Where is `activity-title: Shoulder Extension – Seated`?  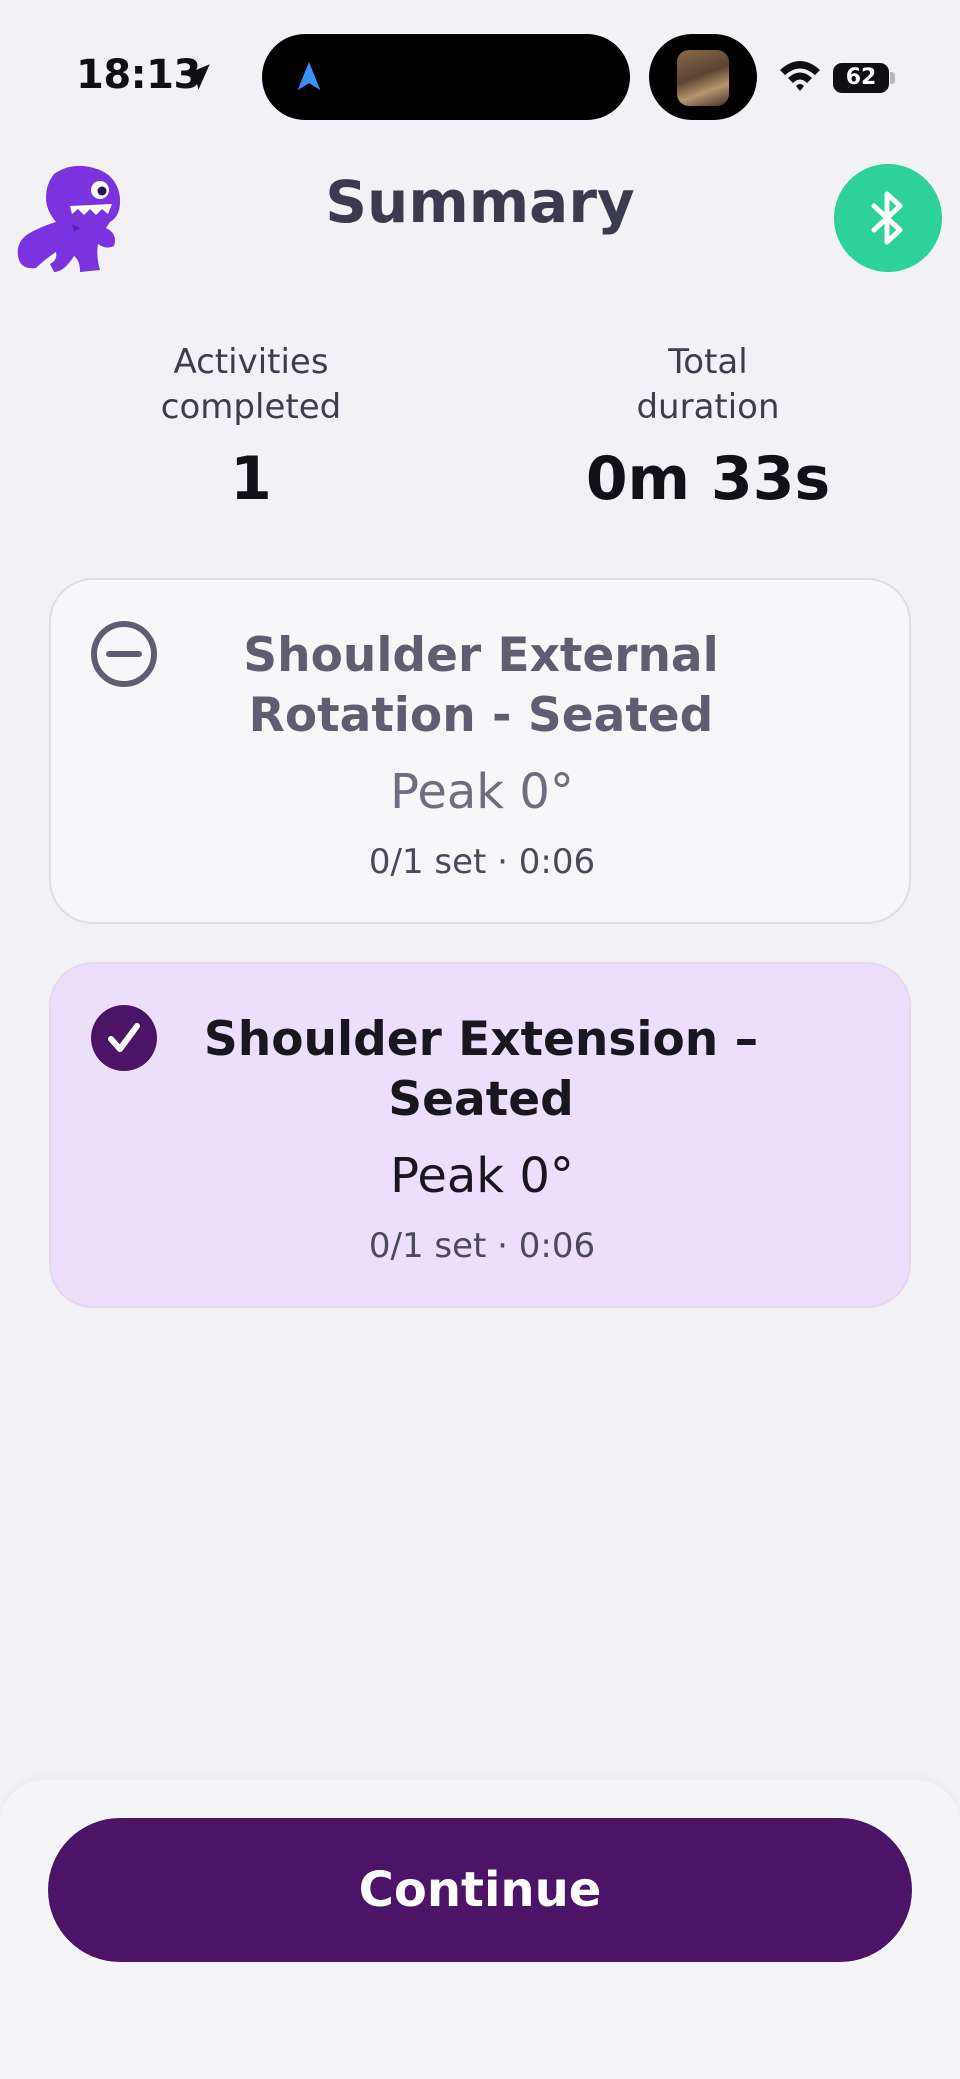 activity-title: Shoulder Extension – Seated is located at coordinates (481, 1069).